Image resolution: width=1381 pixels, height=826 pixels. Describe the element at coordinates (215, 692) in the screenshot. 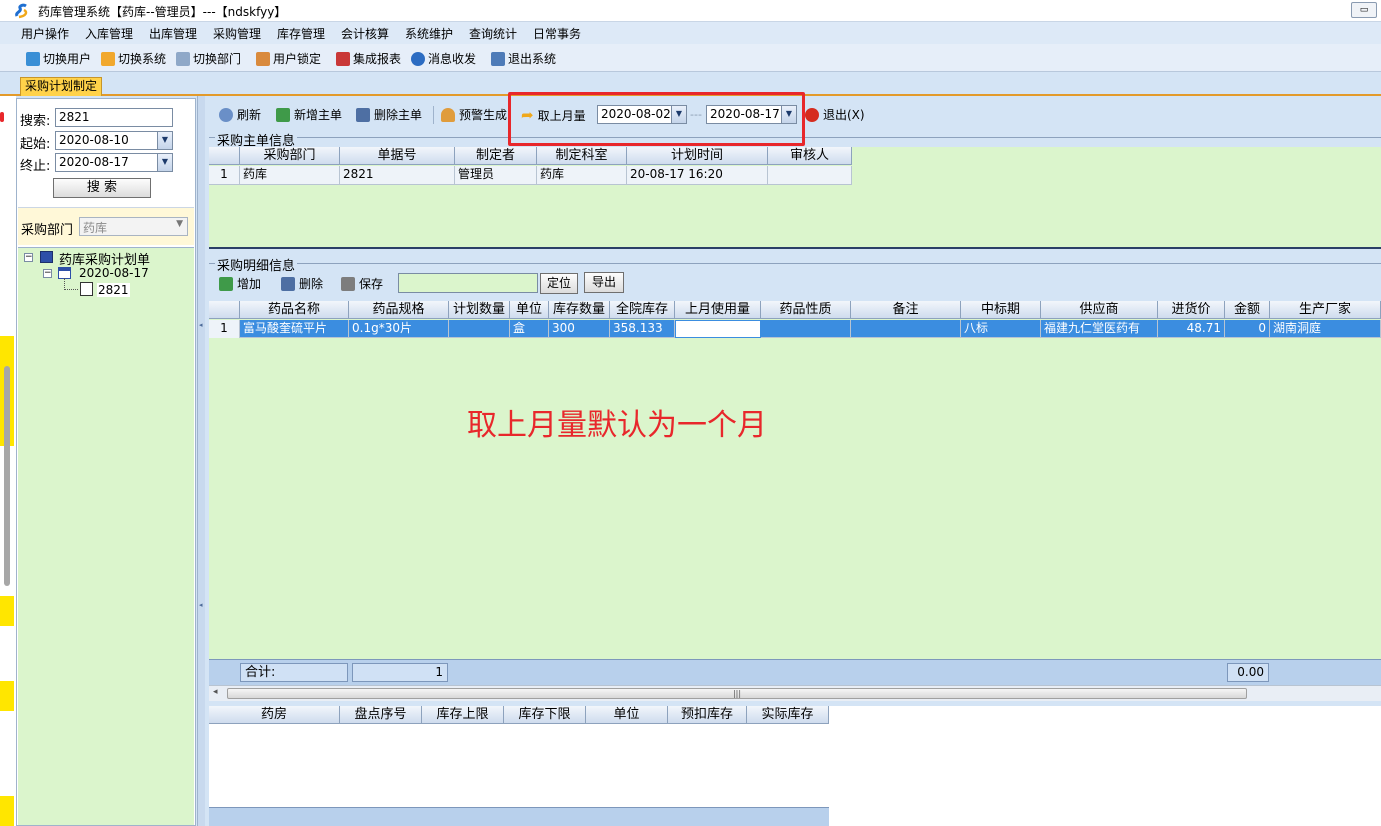

I see `scroll-left-icon: ◂` at that location.